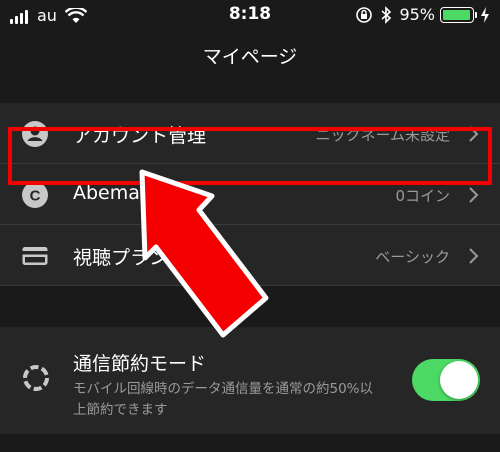 This screenshot has width=500, height=452. Describe the element at coordinates (386, 14) in the screenshot. I see `bluetooth-icon` at that location.